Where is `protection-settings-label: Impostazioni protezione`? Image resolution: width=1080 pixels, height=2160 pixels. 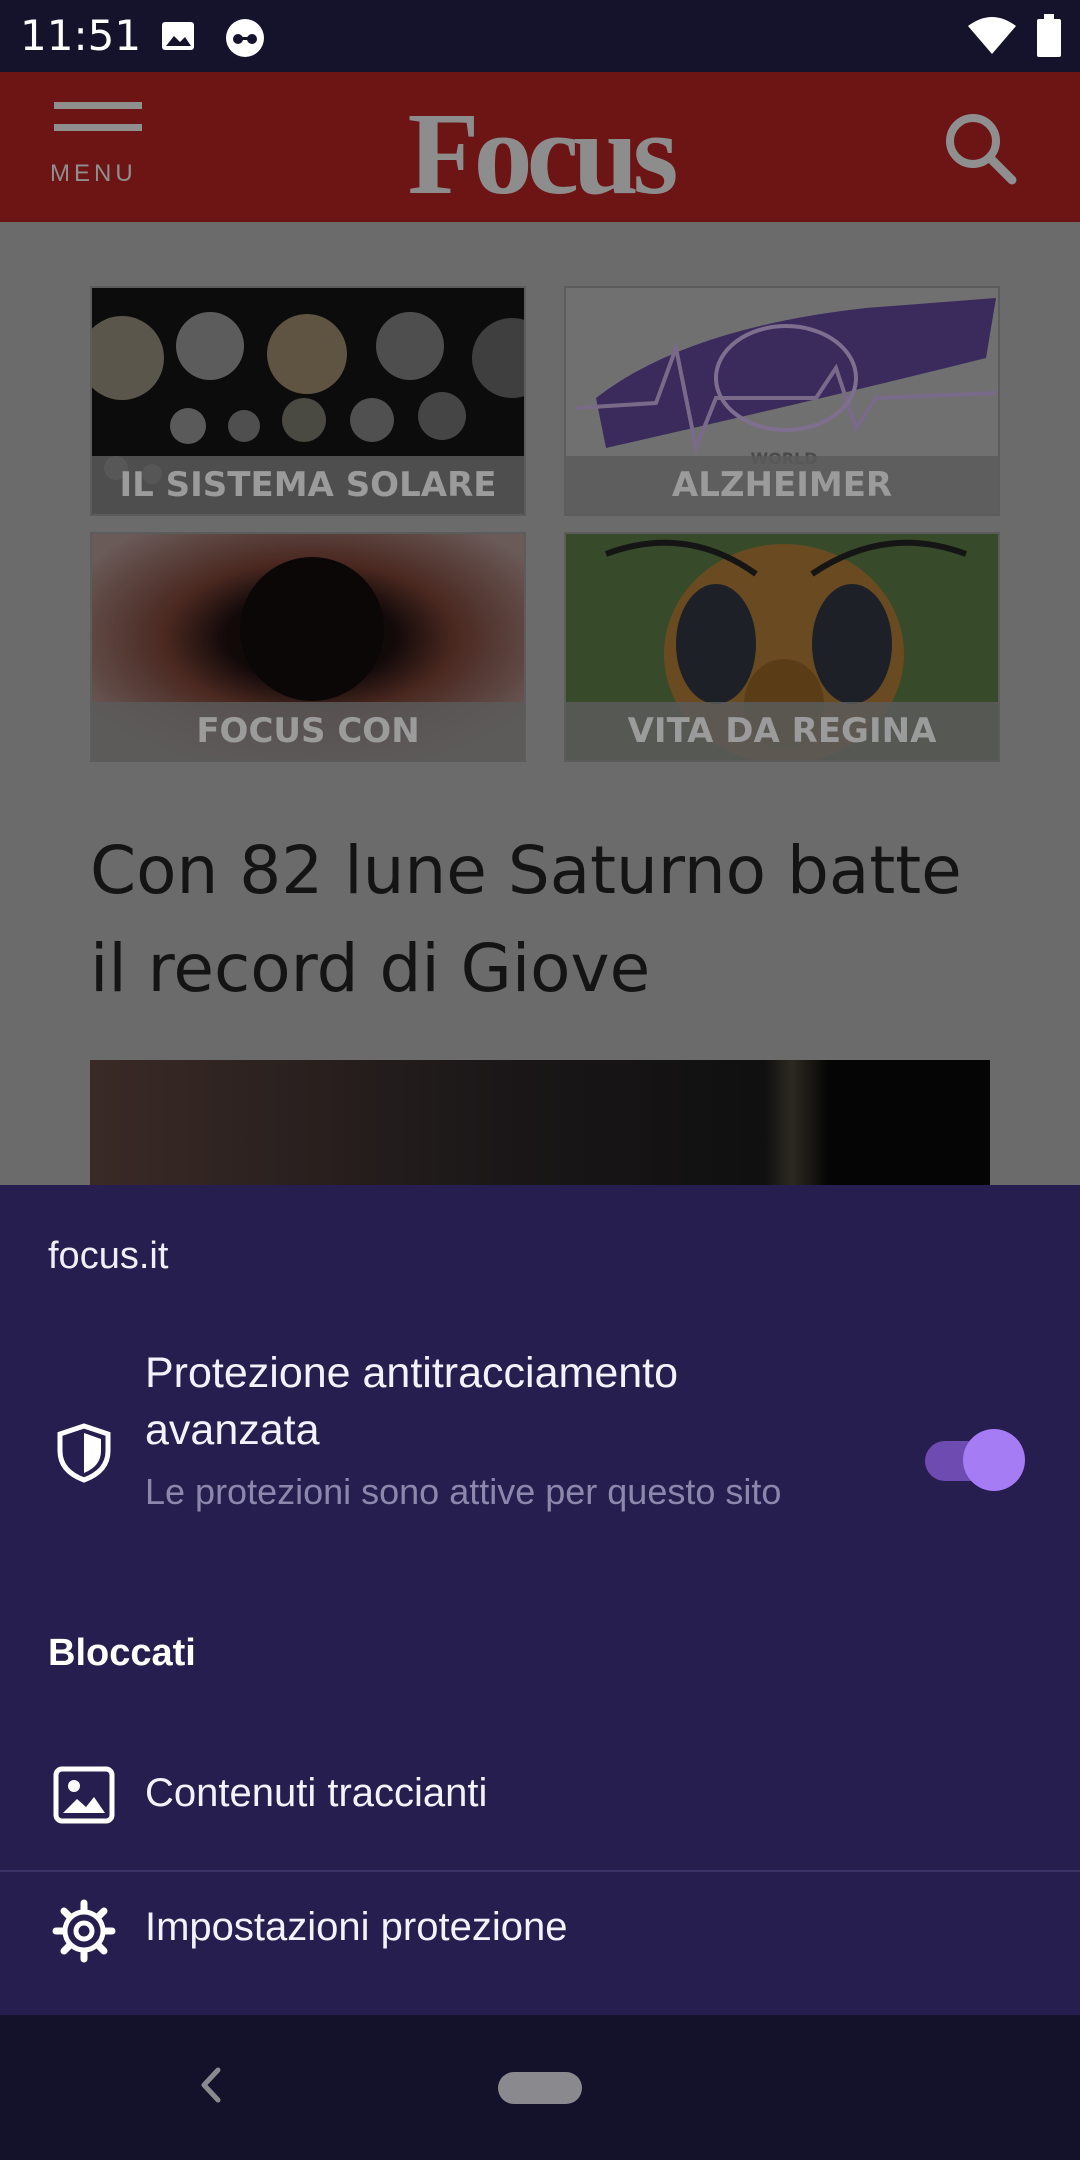 protection-settings-label: Impostazioni protezione is located at coordinates (356, 1927).